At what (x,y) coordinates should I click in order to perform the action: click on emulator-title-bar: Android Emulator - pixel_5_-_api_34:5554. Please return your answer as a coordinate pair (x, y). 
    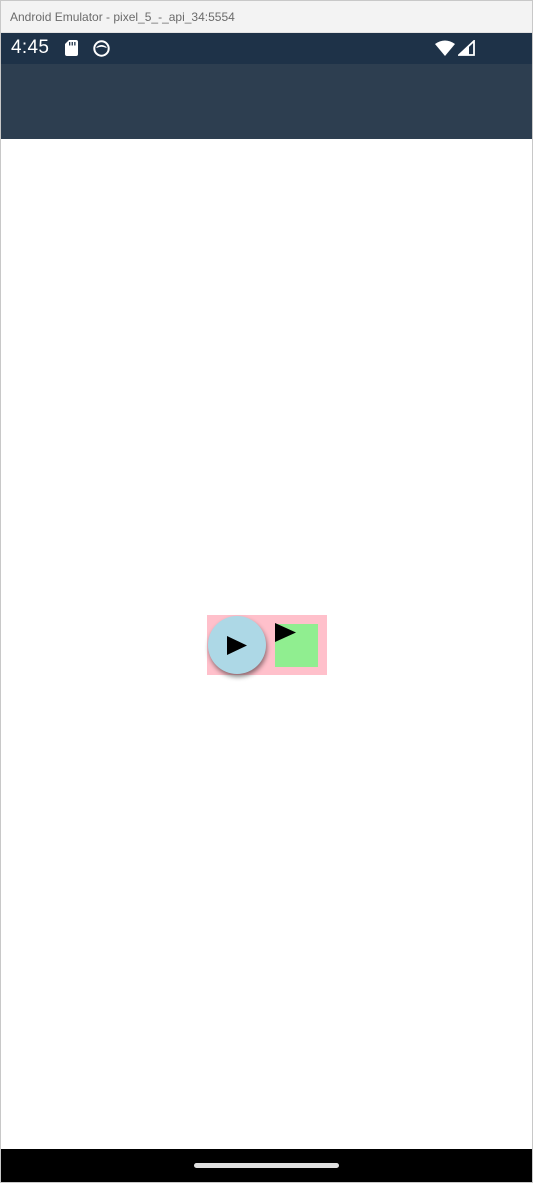
    Looking at the image, I should click on (266, 17).